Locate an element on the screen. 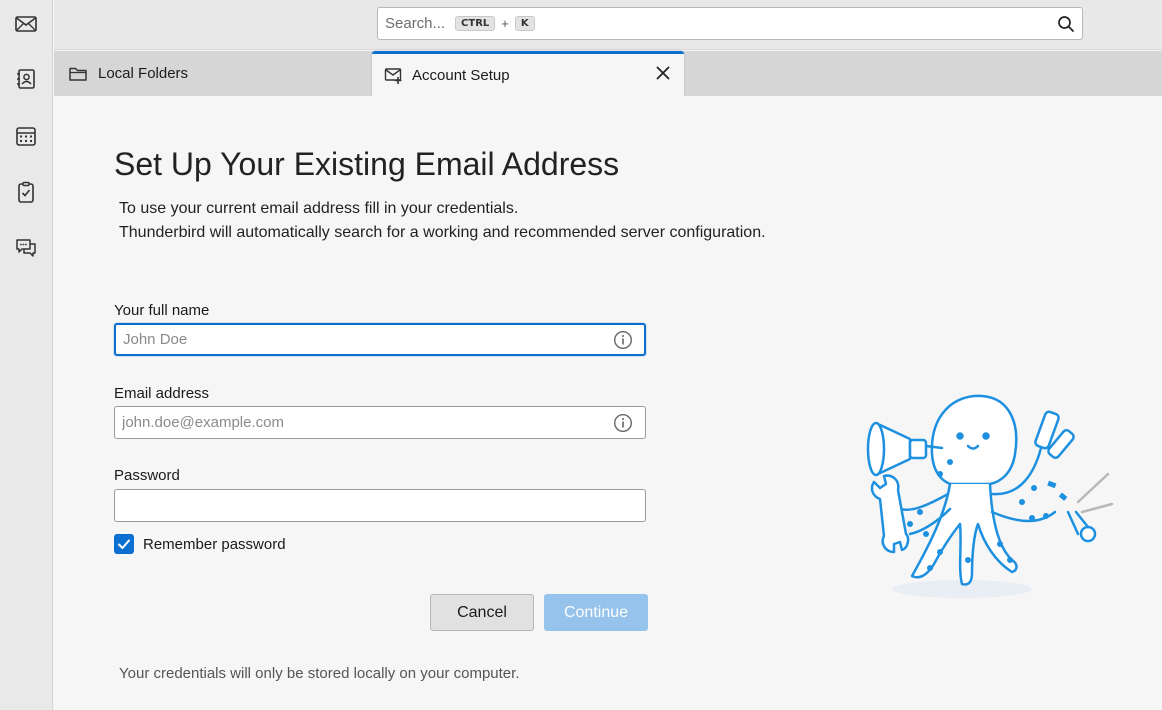 The image size is (1162, 710). close-icon is located at coordinates (663, 73).